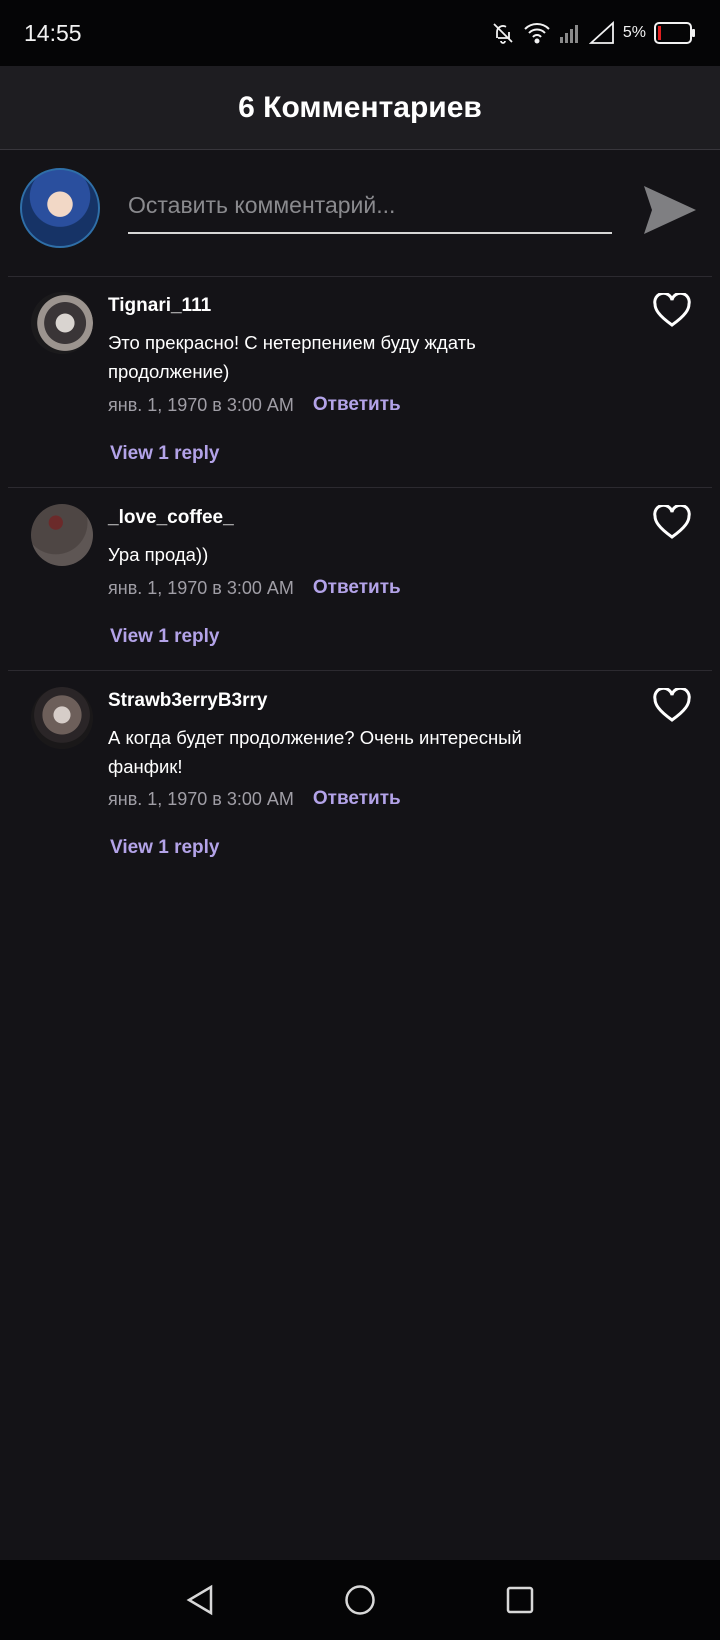  What do you see at coordinates (159, 306) in the screenshot?
I see `comment-username: Tignari_111` at bounding box center [159, 306].